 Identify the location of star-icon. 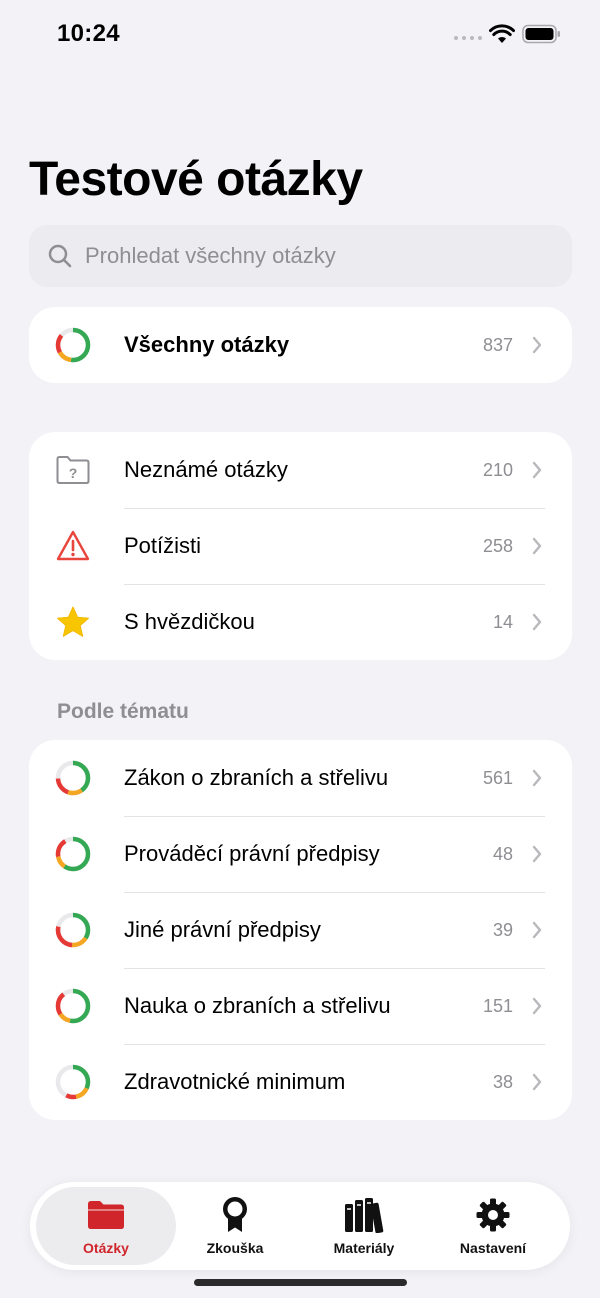
(73, 622).